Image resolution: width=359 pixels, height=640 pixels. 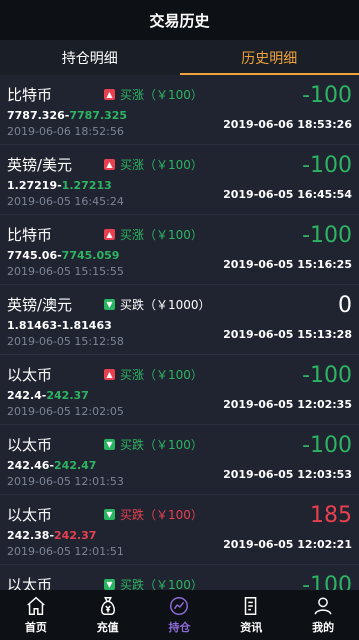 What do you see at coordinates (287, 264) in the screenshot?
I see `close-time: 2019-06-05 15:16:25` at bounding box center [287, 264].